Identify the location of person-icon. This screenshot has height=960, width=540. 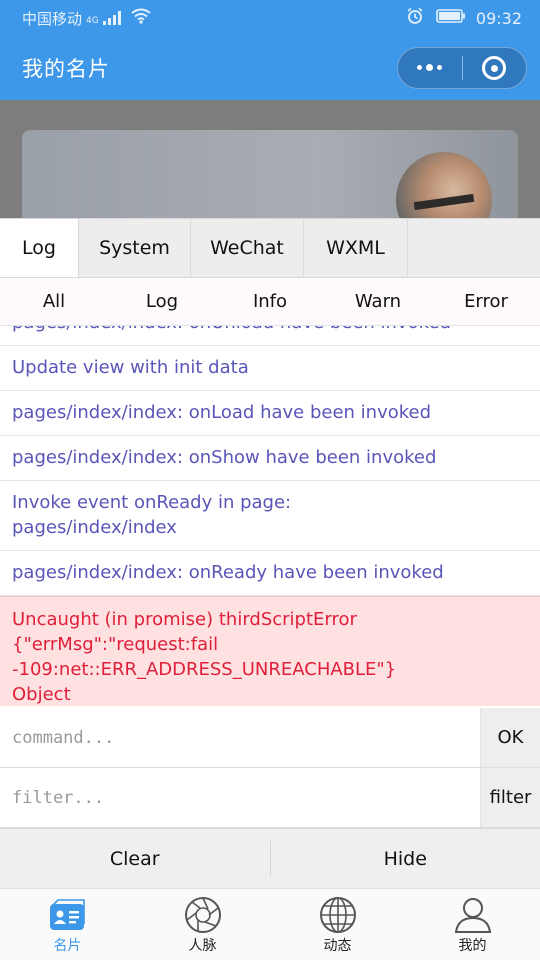
(473, 915).